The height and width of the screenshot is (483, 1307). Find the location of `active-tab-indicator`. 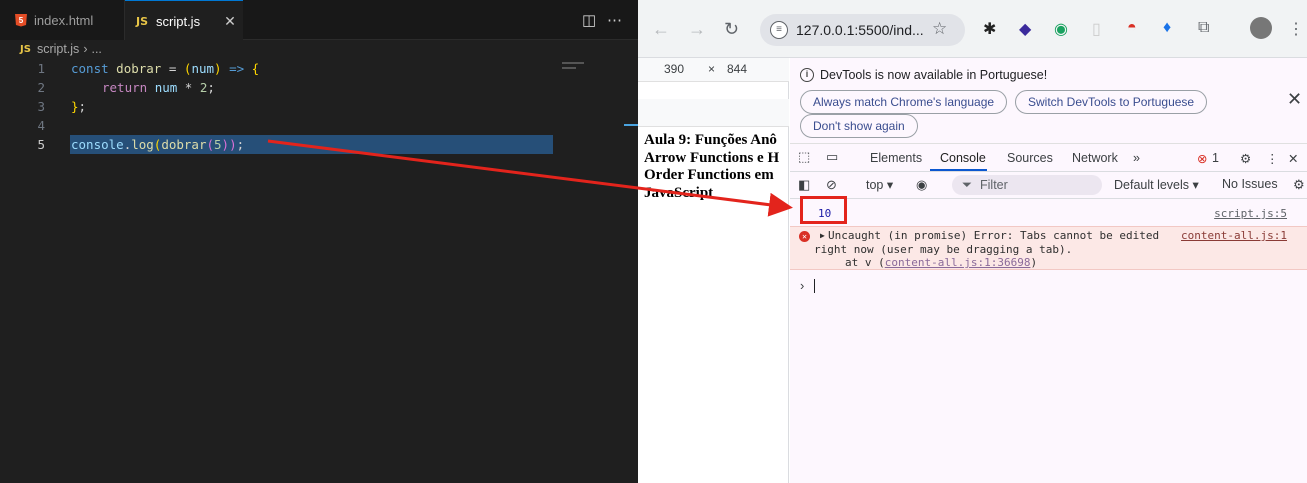

active-tab-indicator is located at coordinates (958, 170).